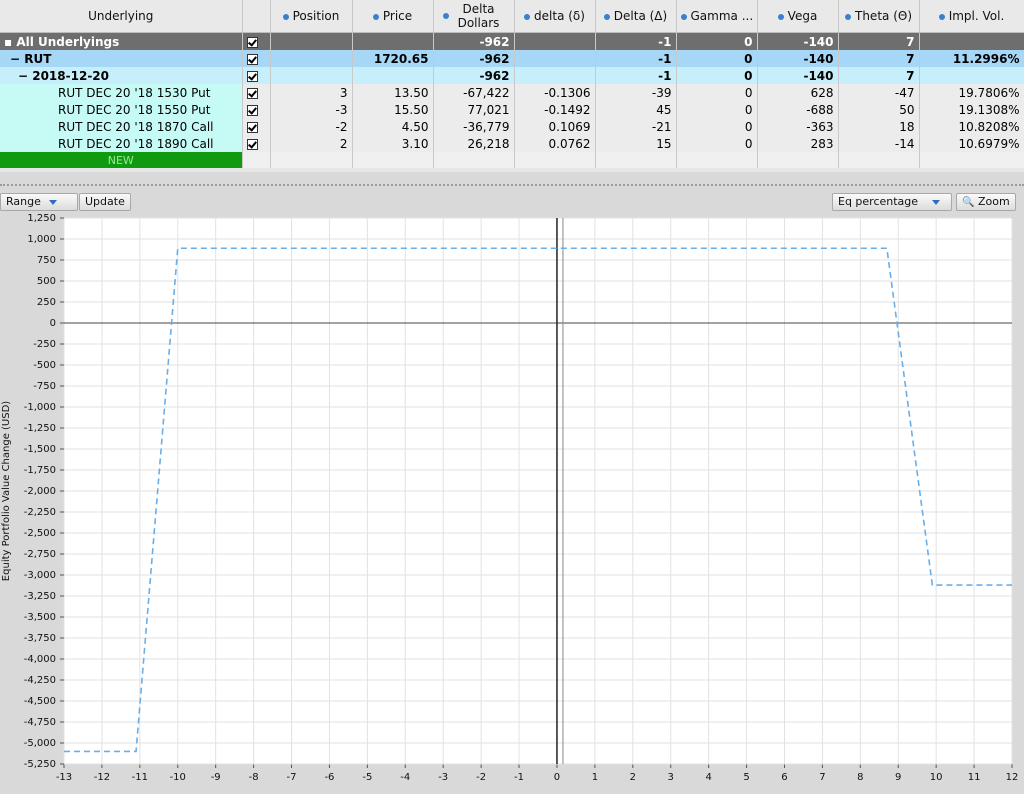  Describe the element at coordinates (121, 16) in the screenshot. I see `col-underlying: Underlying` at that location.